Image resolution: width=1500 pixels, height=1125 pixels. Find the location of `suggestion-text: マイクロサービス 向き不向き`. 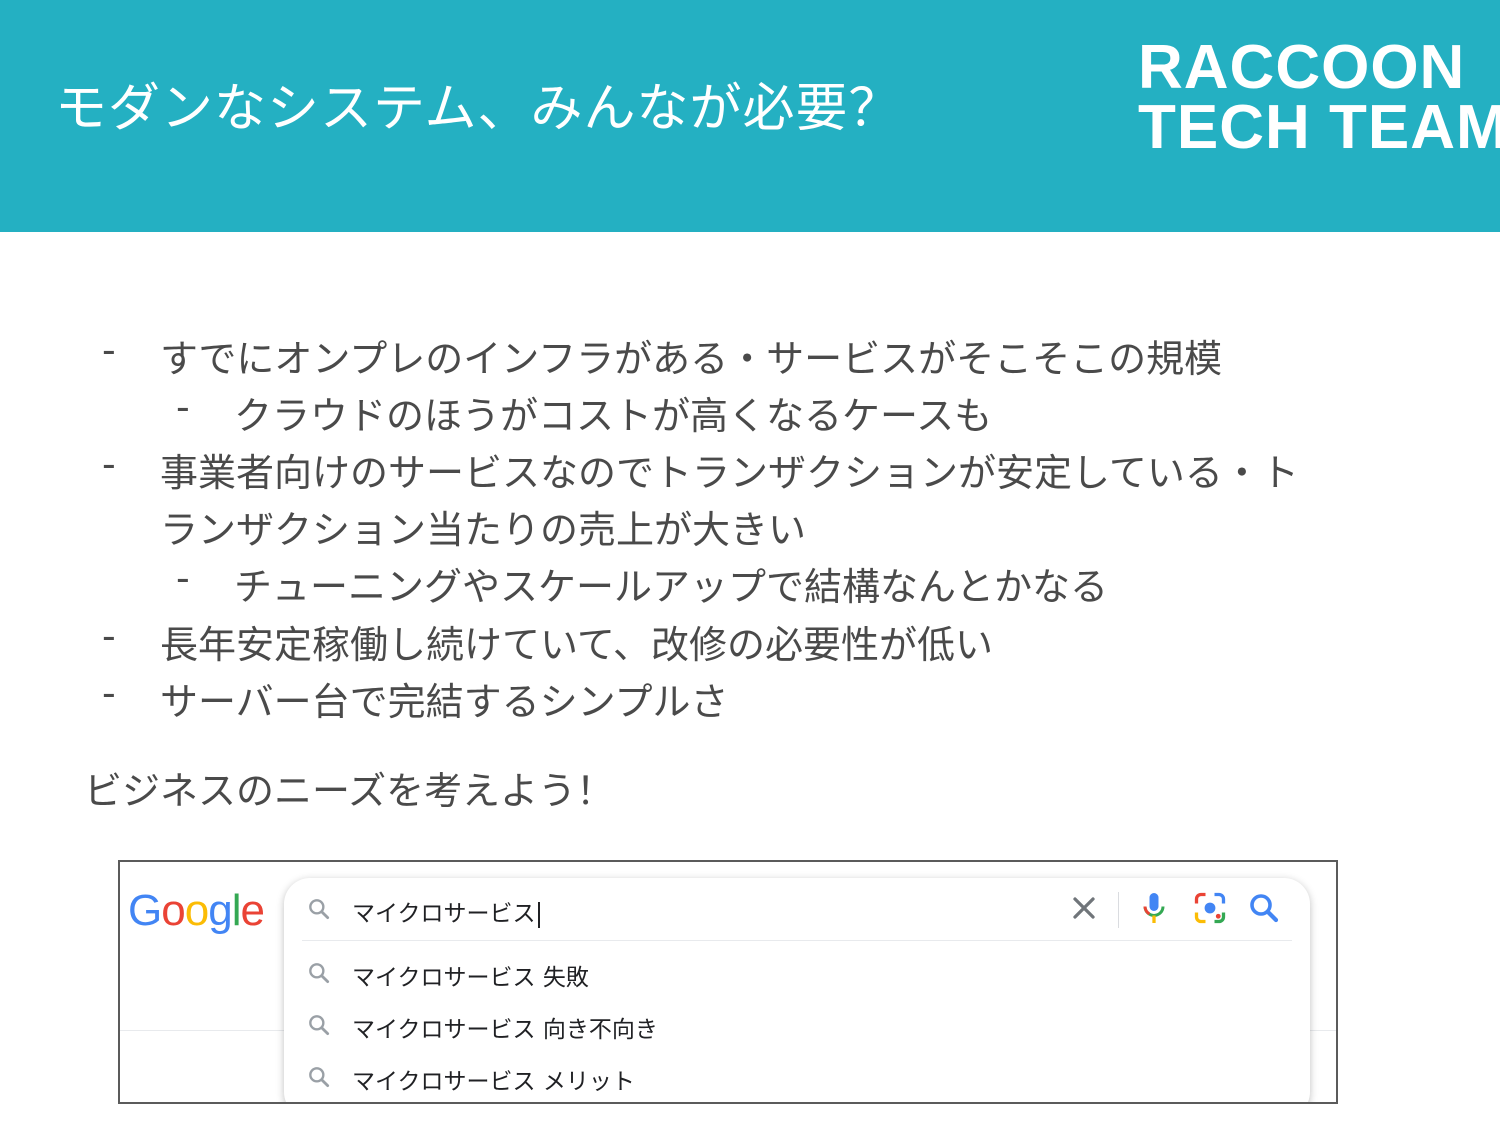

suggestion-text: マイクロサービス 向き不向き is located at coordinates (505, 1030).